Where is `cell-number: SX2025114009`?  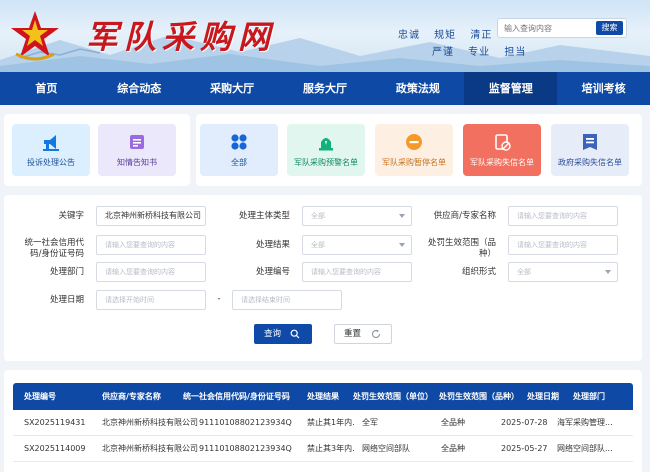 cell-number: SX2025114009 is located at coordinates (55, 448).